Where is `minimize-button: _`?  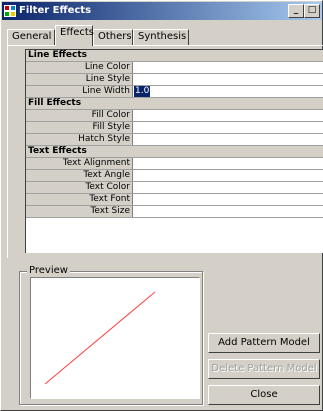 minimize-button: _ is located at coordinates (296, 11).